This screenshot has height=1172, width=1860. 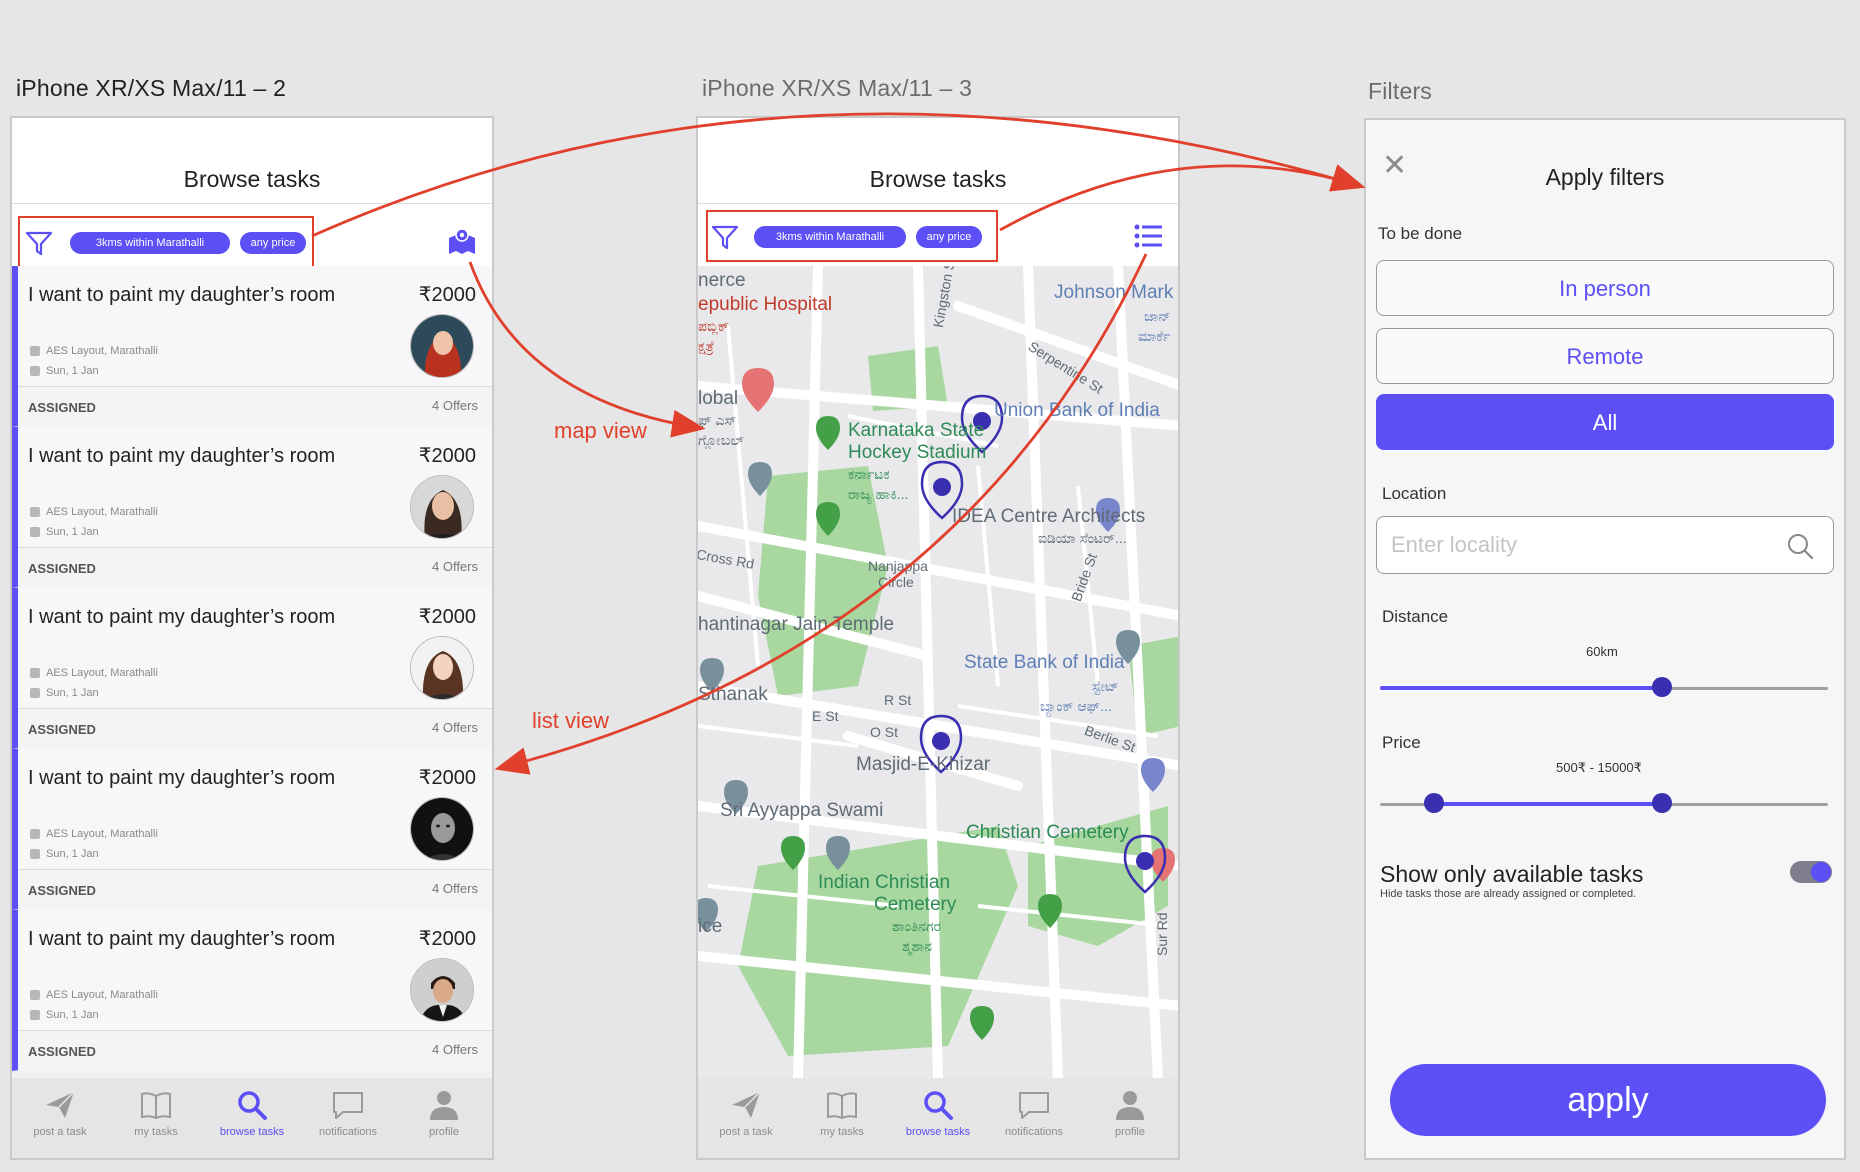 I want to click on map-label: ಜಾನ್, so click(x=1157, y=316).